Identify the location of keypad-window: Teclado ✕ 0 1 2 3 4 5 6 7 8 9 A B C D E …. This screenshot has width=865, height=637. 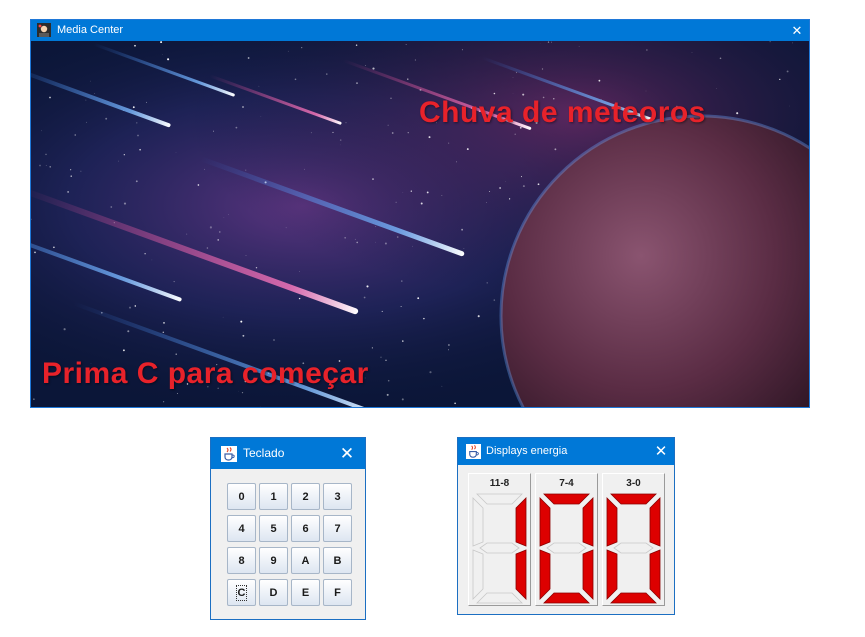
(288, 528).